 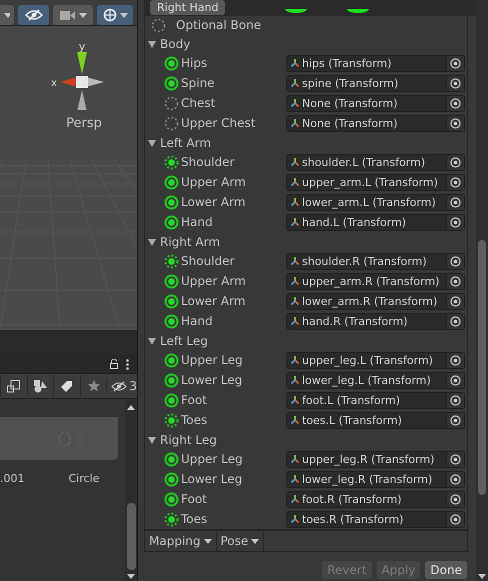 What do you see at coordinates (194, 519) in the screenshot?
I see `bone-label: Toes` at bounding box center [194, 519].